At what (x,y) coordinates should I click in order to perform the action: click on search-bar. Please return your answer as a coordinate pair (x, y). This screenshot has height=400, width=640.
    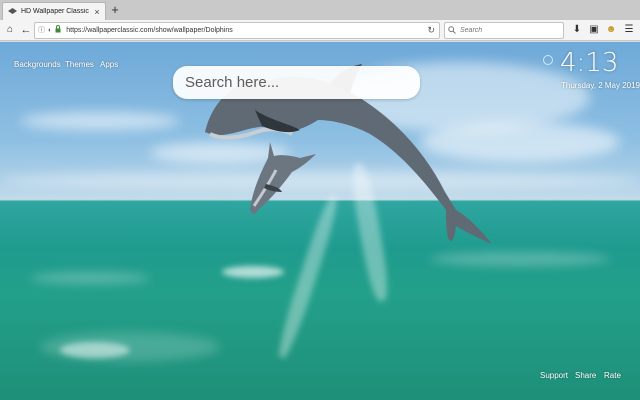
    Looking at the image, I should click on (504, 30).